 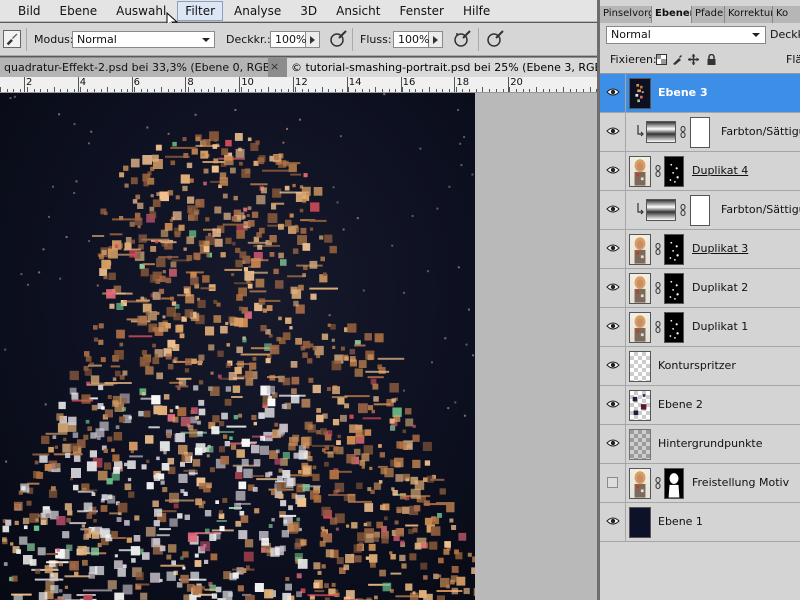 What do you see at coordinates (421, 11) in the screenshot?
I see `menu-fenster: Fenster` at bounding box center [421, 11].